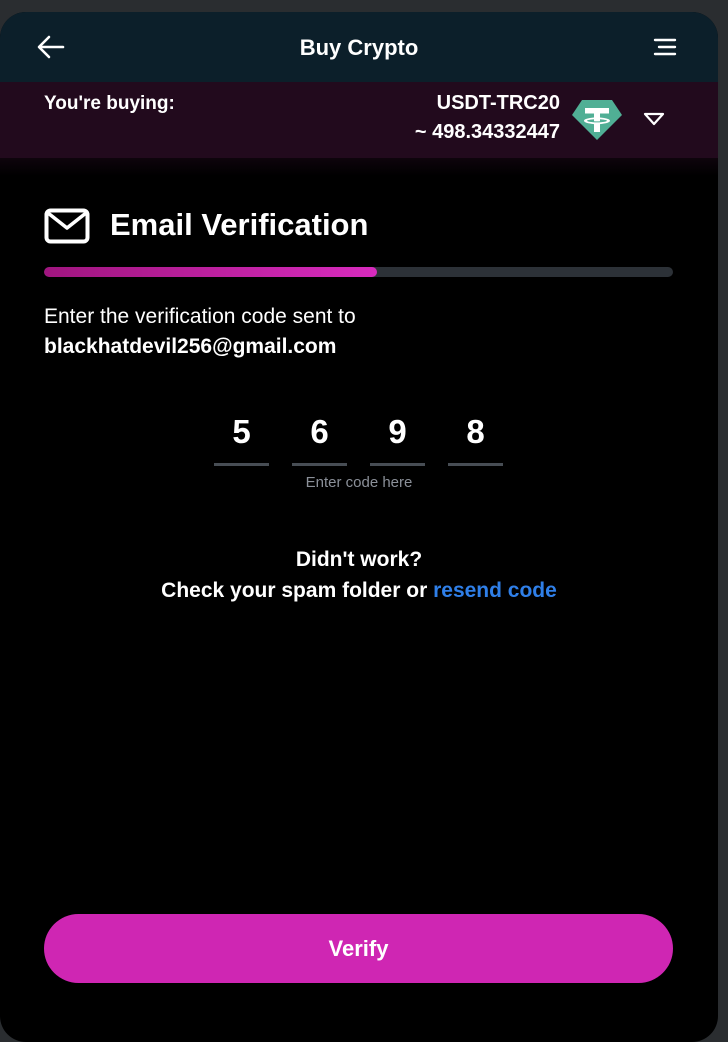 The height and width of the screenshot is (1042, 728). What do you see at coordinates (319, 436) in the screenshot?
I see `code-digit-2: 6` at bounding box center [319, 436].